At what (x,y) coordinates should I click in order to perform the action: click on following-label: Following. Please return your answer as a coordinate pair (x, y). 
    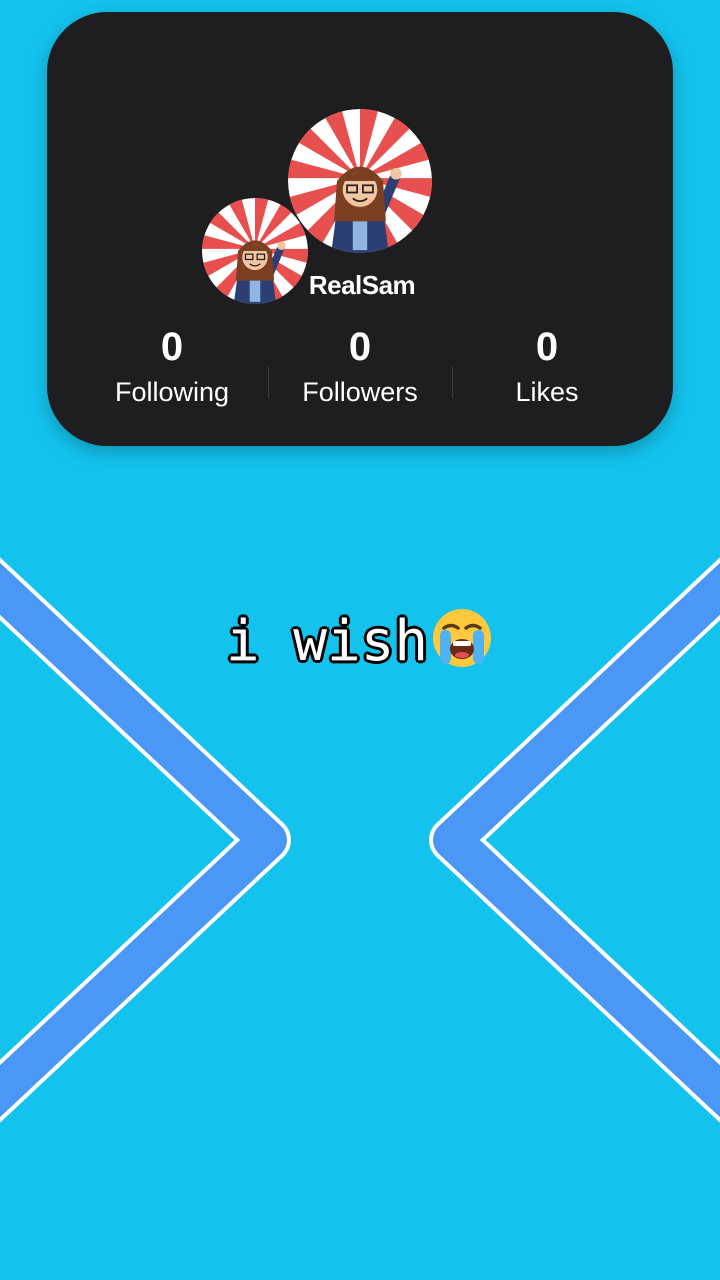
    Looking at the image, I should click on (172, 392).